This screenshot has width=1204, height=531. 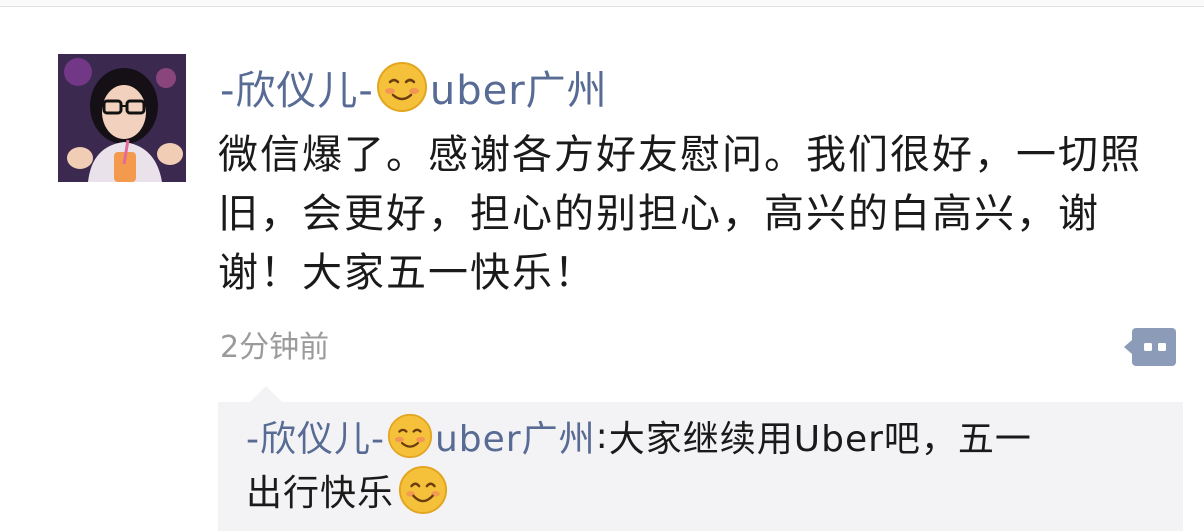 What do you see at coordinates (275, 347) in the screenshot?
I see `post-timestamp: 2分钟前` at bounding box center [275, 347].